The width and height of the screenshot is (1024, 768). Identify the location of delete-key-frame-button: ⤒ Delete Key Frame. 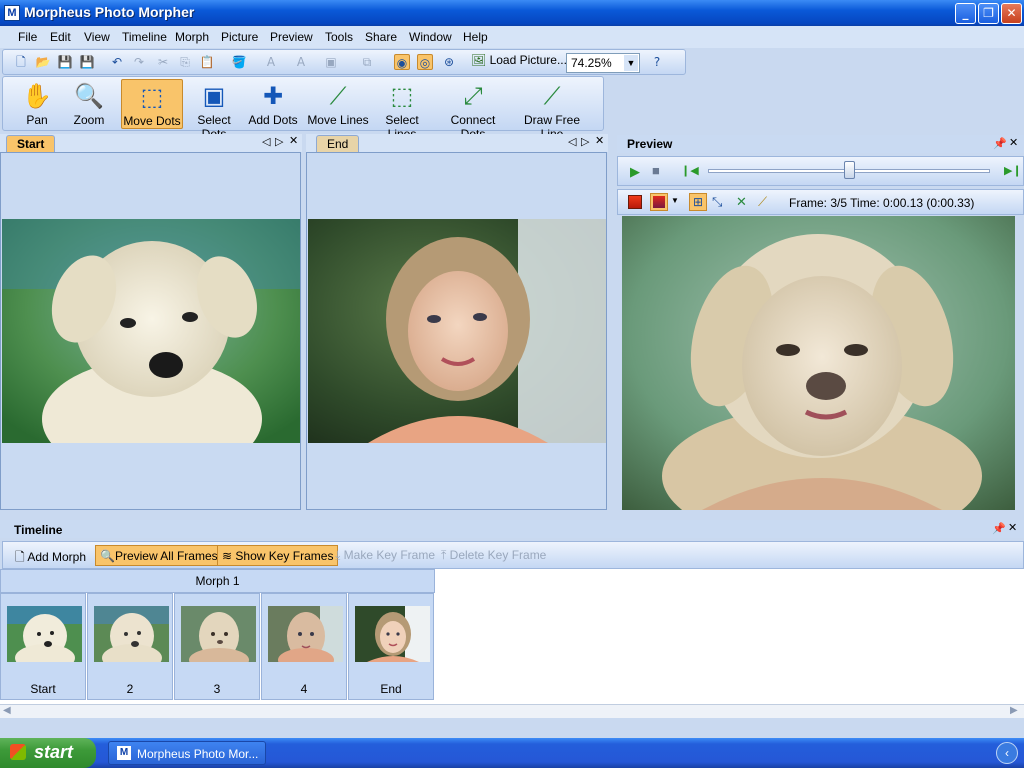
(493, 555).